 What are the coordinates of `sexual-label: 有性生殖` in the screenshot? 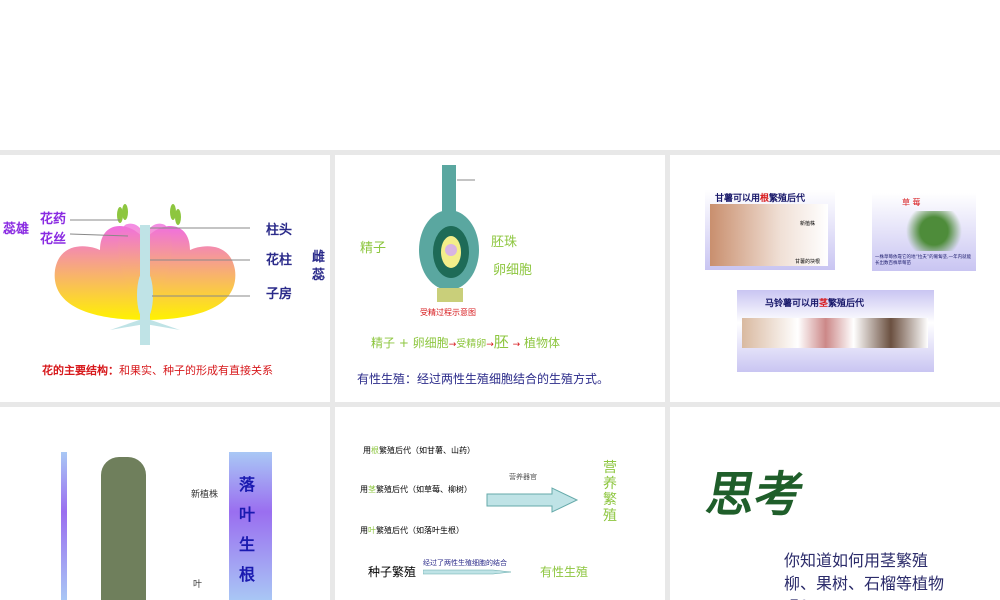 It's located at (564, 572).